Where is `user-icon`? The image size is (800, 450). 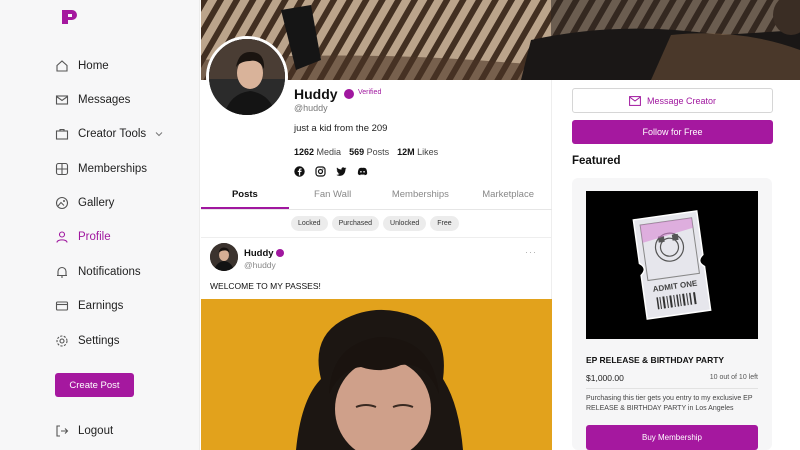
user-icon is located at coordinates (61, 237).